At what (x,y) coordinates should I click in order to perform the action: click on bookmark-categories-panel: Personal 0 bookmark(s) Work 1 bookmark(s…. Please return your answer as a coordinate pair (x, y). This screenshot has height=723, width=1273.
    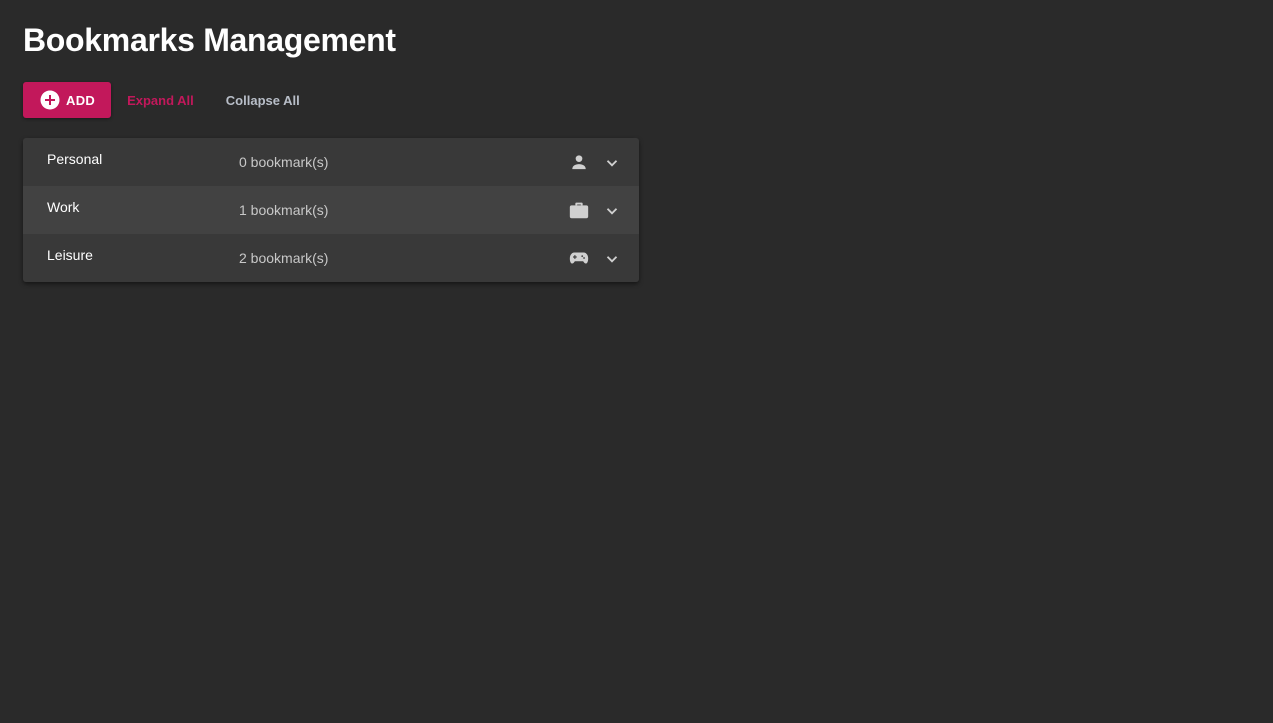
    Looking at the image, I should click on (331, 210).